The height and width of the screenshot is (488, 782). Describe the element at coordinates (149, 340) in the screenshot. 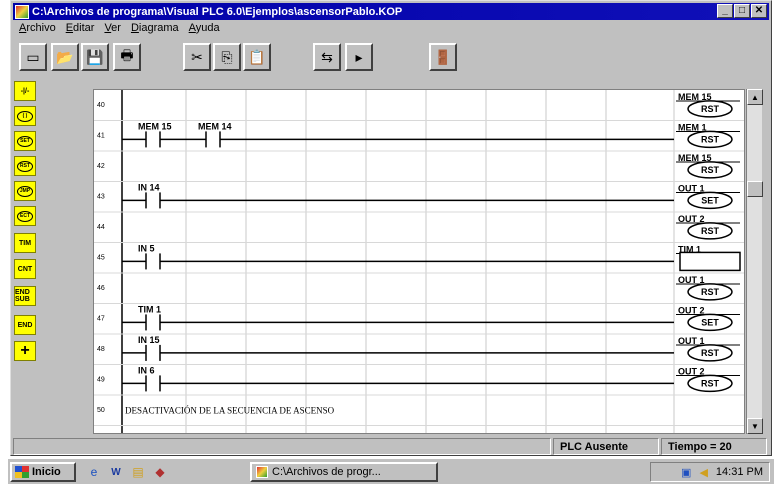

I see `contact-label: IN 15` at that location.